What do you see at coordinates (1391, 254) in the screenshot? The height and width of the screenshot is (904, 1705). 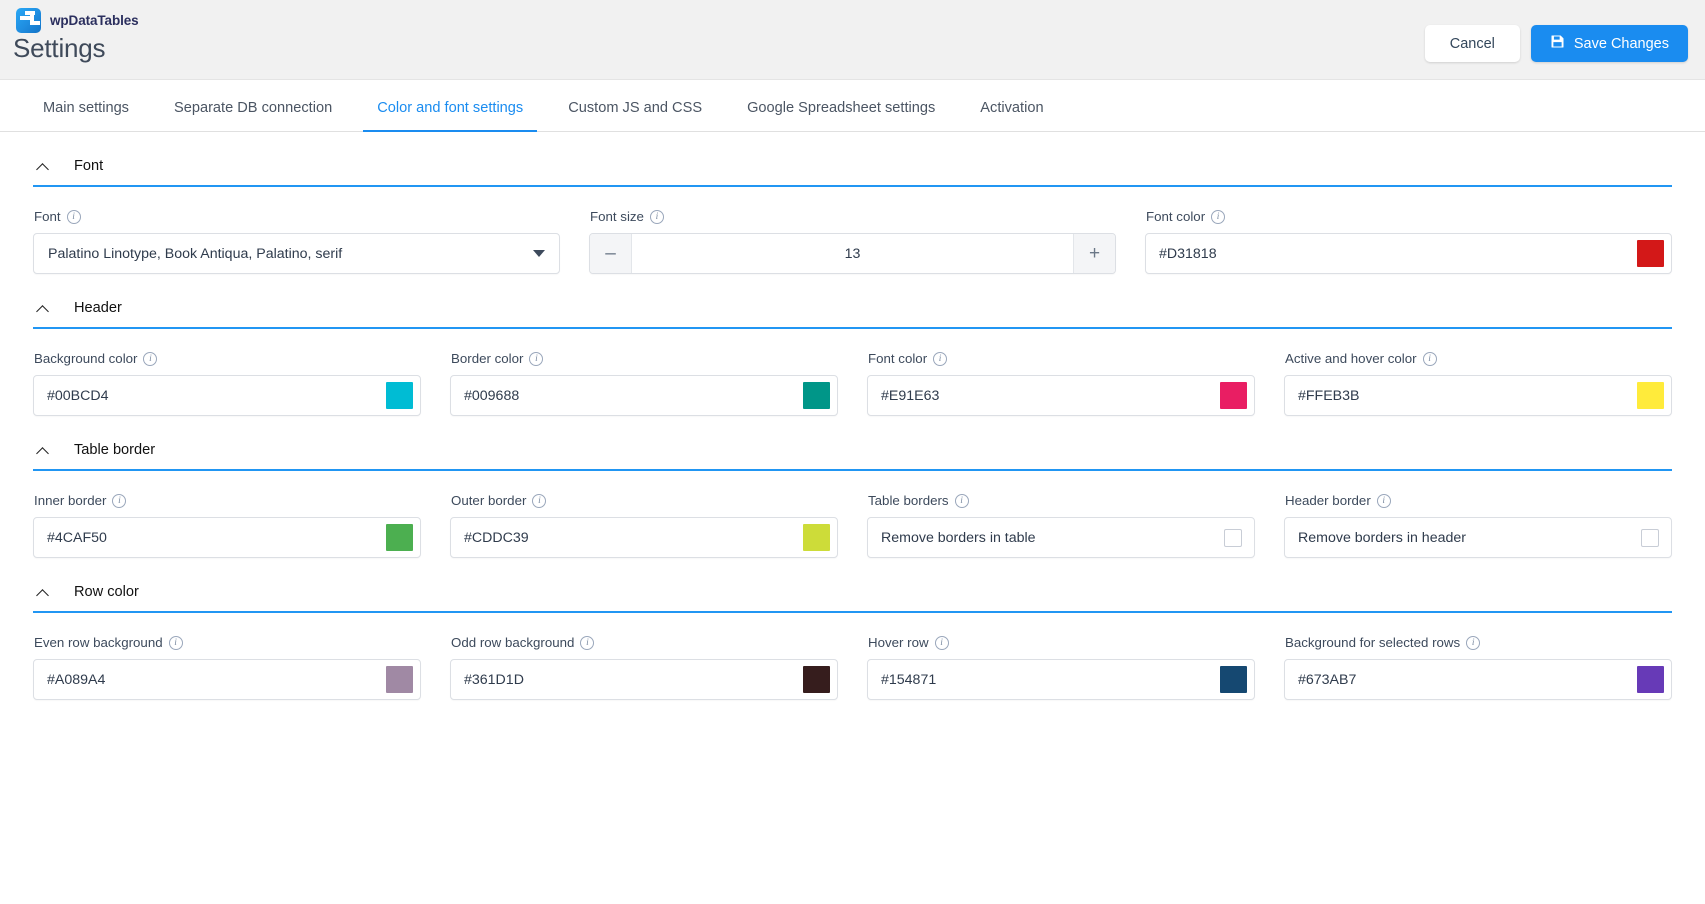 I see `input-value: #D31818` at bounding box center [1391, 254].